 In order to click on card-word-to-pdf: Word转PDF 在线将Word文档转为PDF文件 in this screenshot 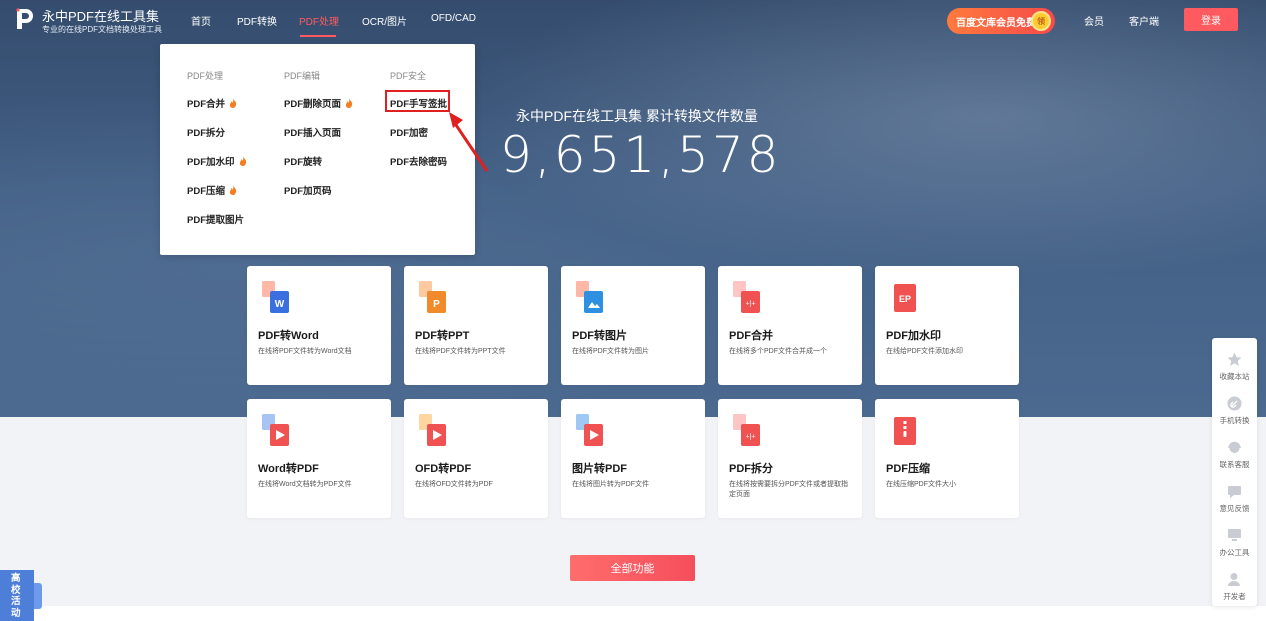, I will do `click(319, 458)`.